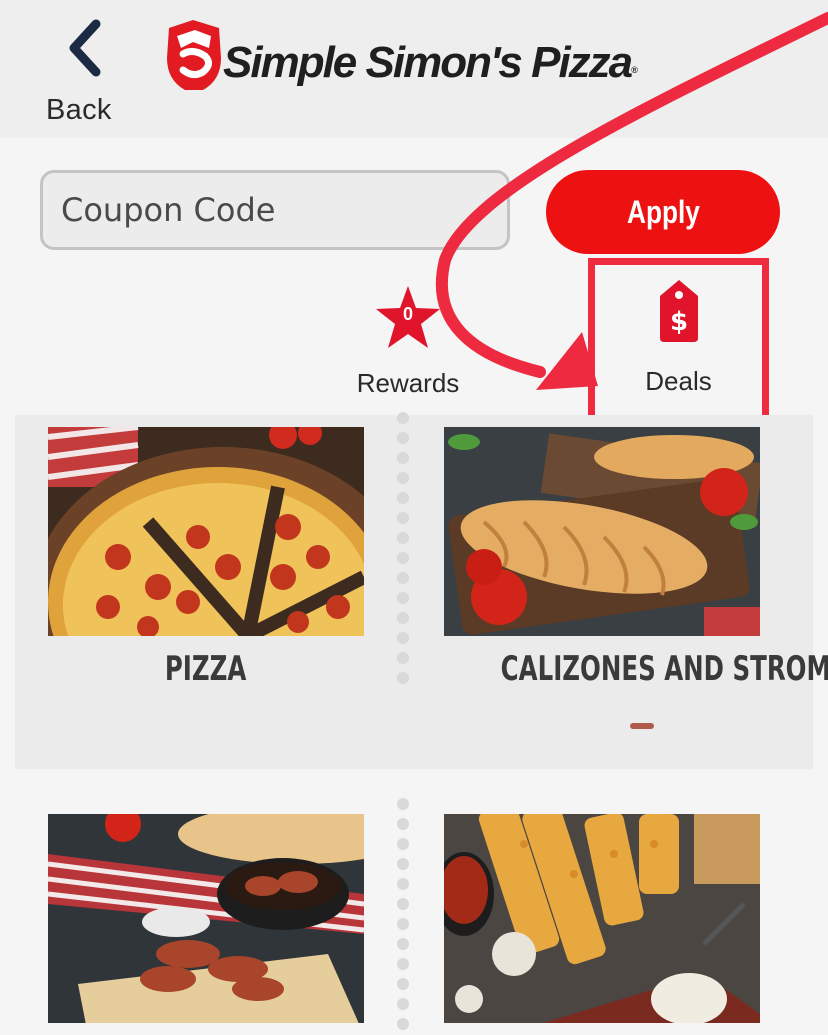  I want to click on rewards-count: 0, so click(407, 314).